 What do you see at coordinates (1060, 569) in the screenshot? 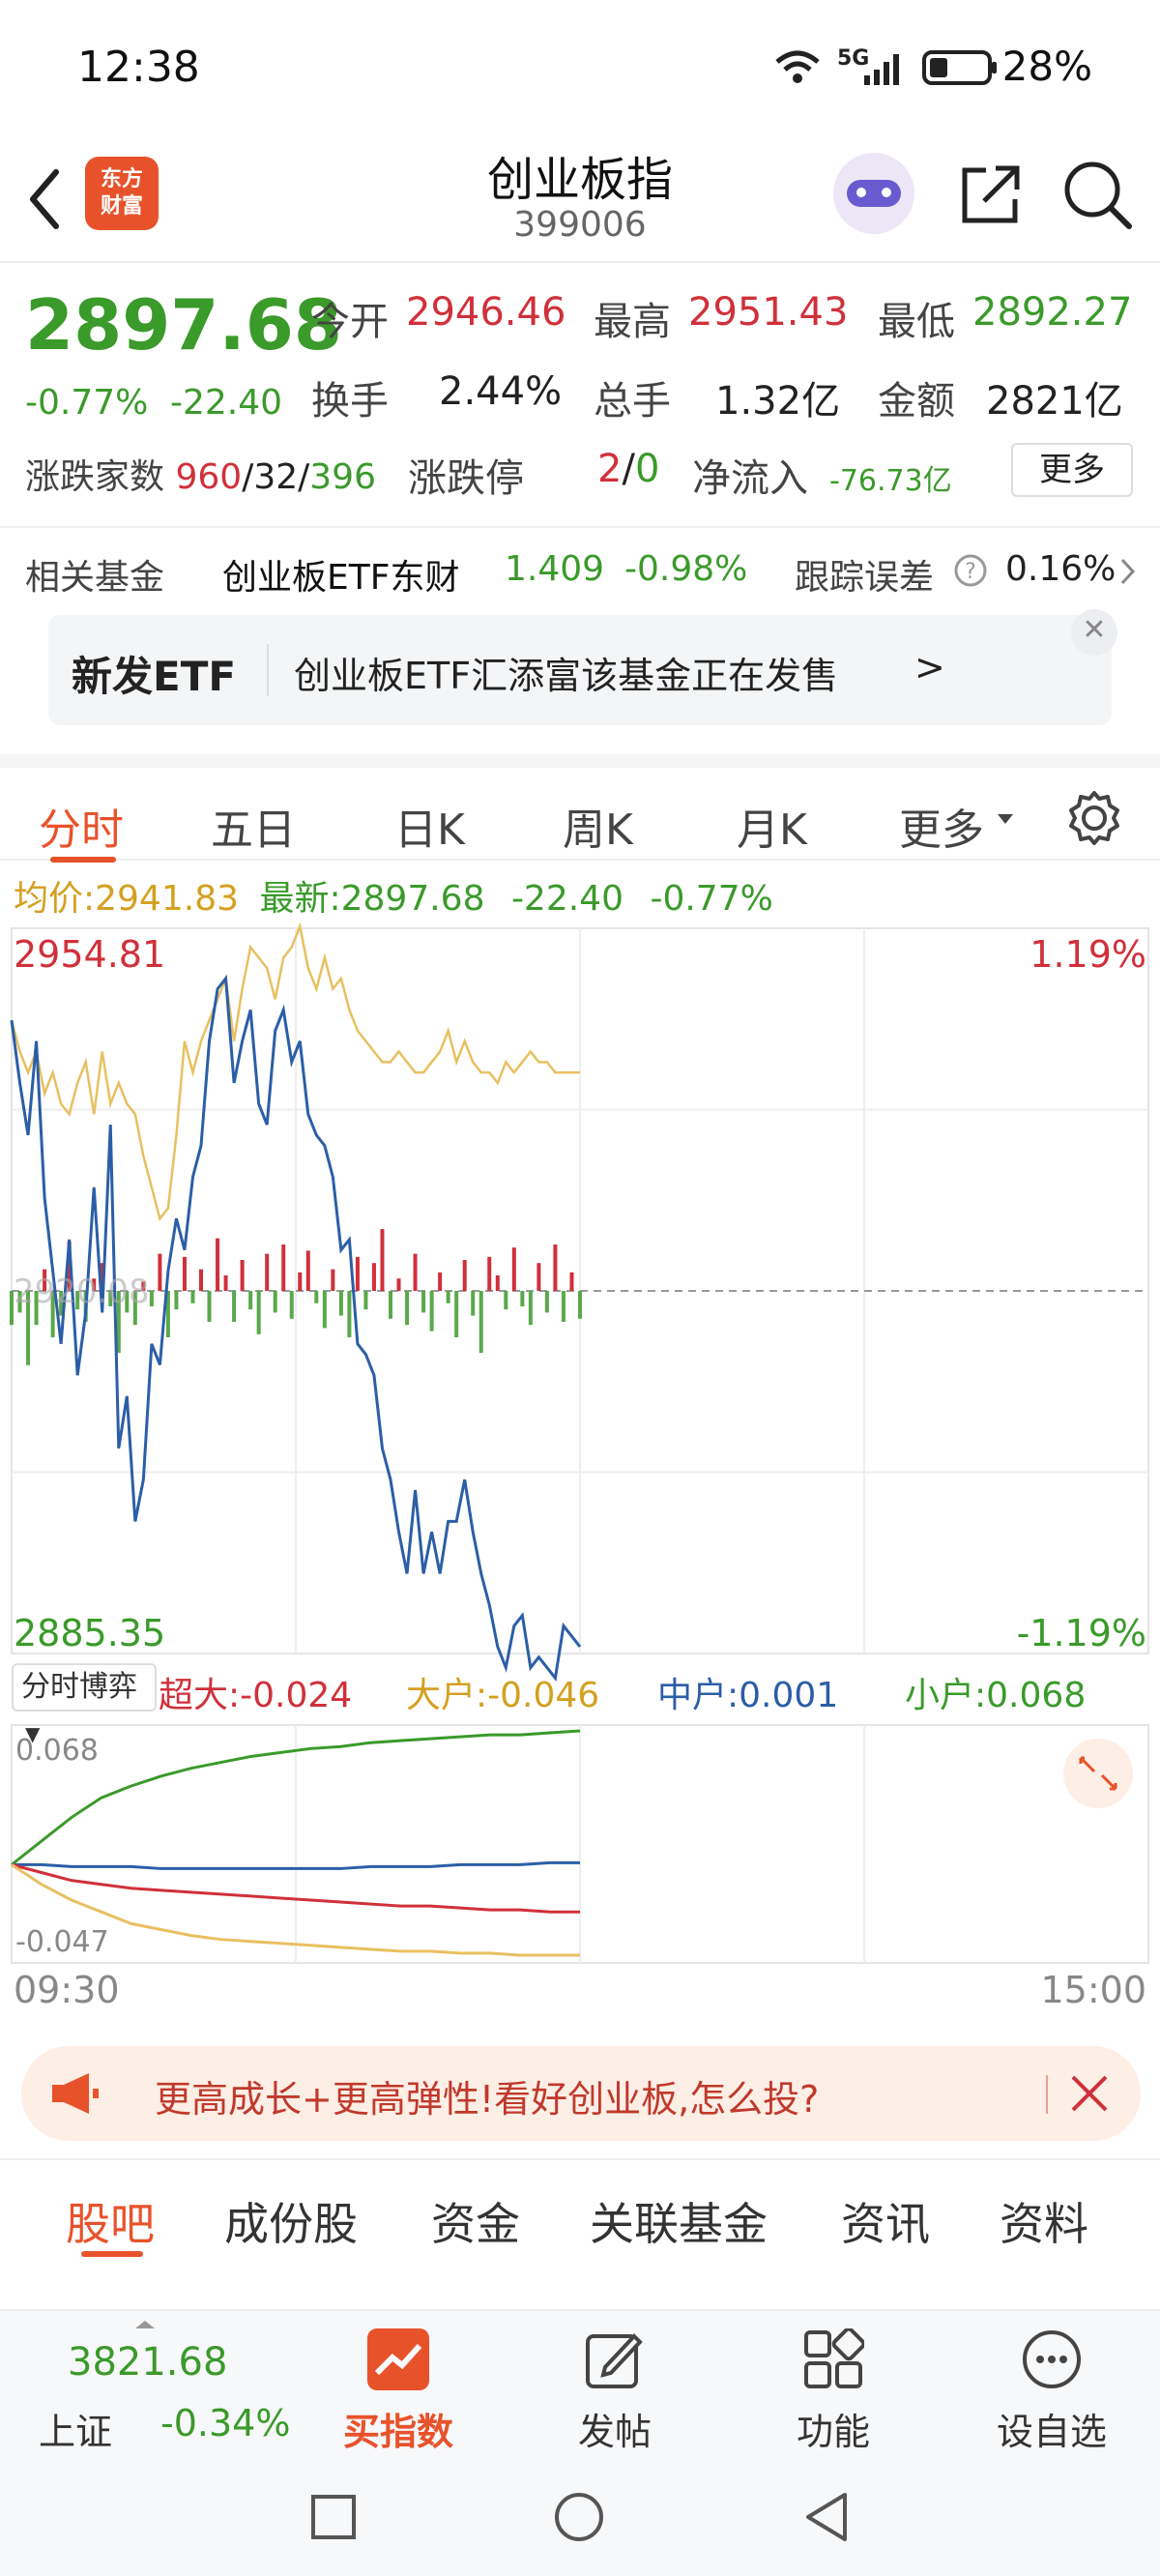
I see `tracking-value: 0.16%` at bounding box center [1060, 569].